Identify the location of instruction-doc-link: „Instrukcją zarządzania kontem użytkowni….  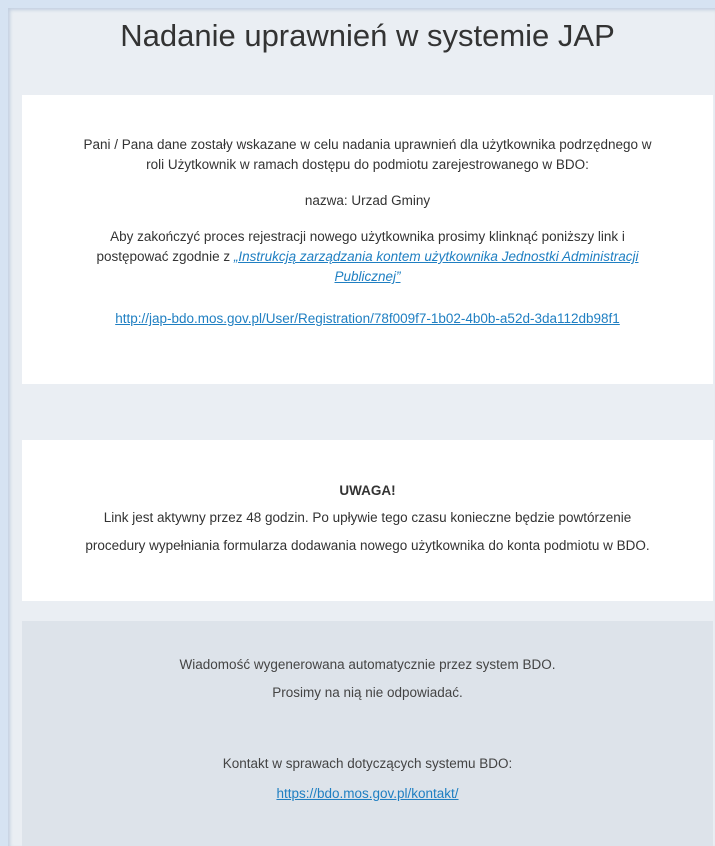
(436, 256).